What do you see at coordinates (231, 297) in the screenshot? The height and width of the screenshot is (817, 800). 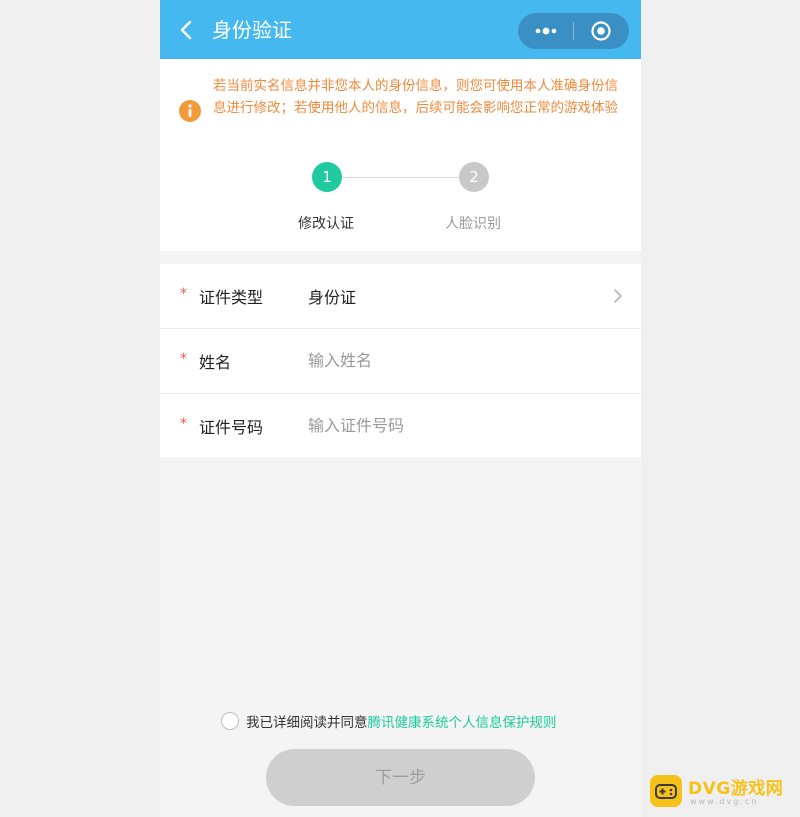 I see `id-type-label: 证件类型` at bounding box center [231, 297].